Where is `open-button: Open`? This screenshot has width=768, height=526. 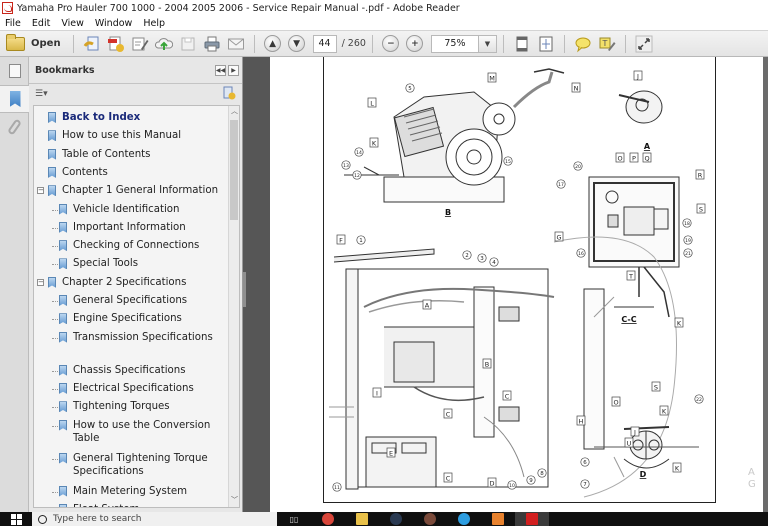 open-button: Open is located at coordinates (33, 44).